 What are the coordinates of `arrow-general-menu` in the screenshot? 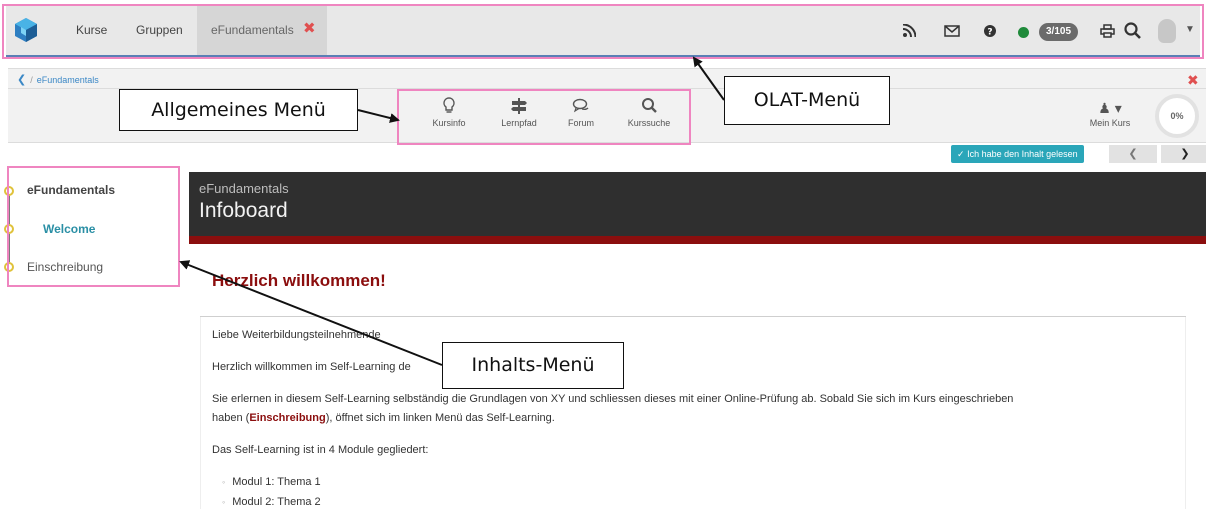 It's located at (378, 116).